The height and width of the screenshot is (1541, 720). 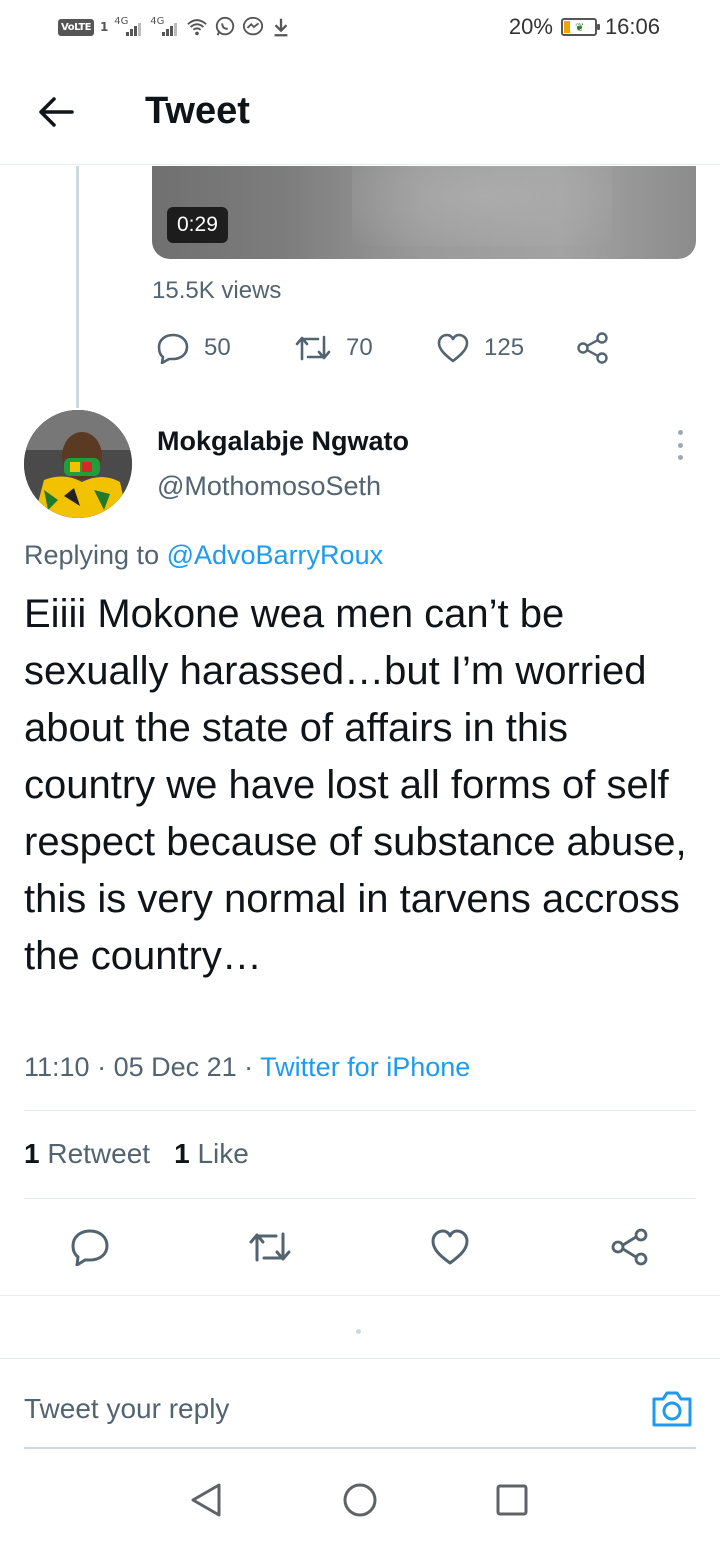 I want to click on battery-icon: ❦, so click(x=580, y=27).